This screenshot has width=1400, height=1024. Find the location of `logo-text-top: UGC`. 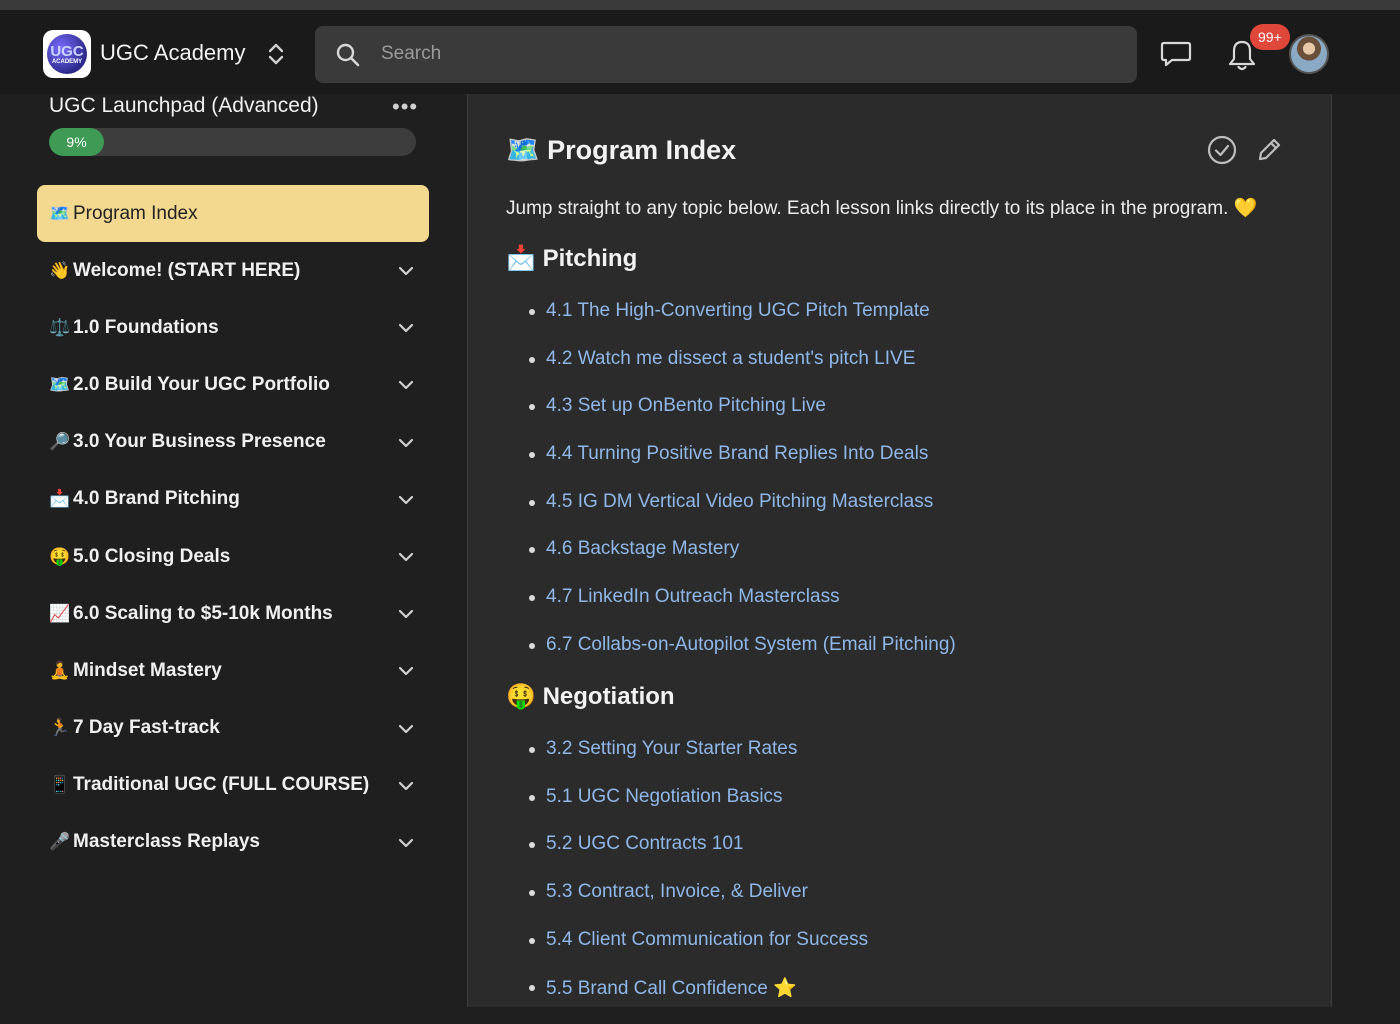

logo-text-top: UGC is located at coordinates (67, 51).